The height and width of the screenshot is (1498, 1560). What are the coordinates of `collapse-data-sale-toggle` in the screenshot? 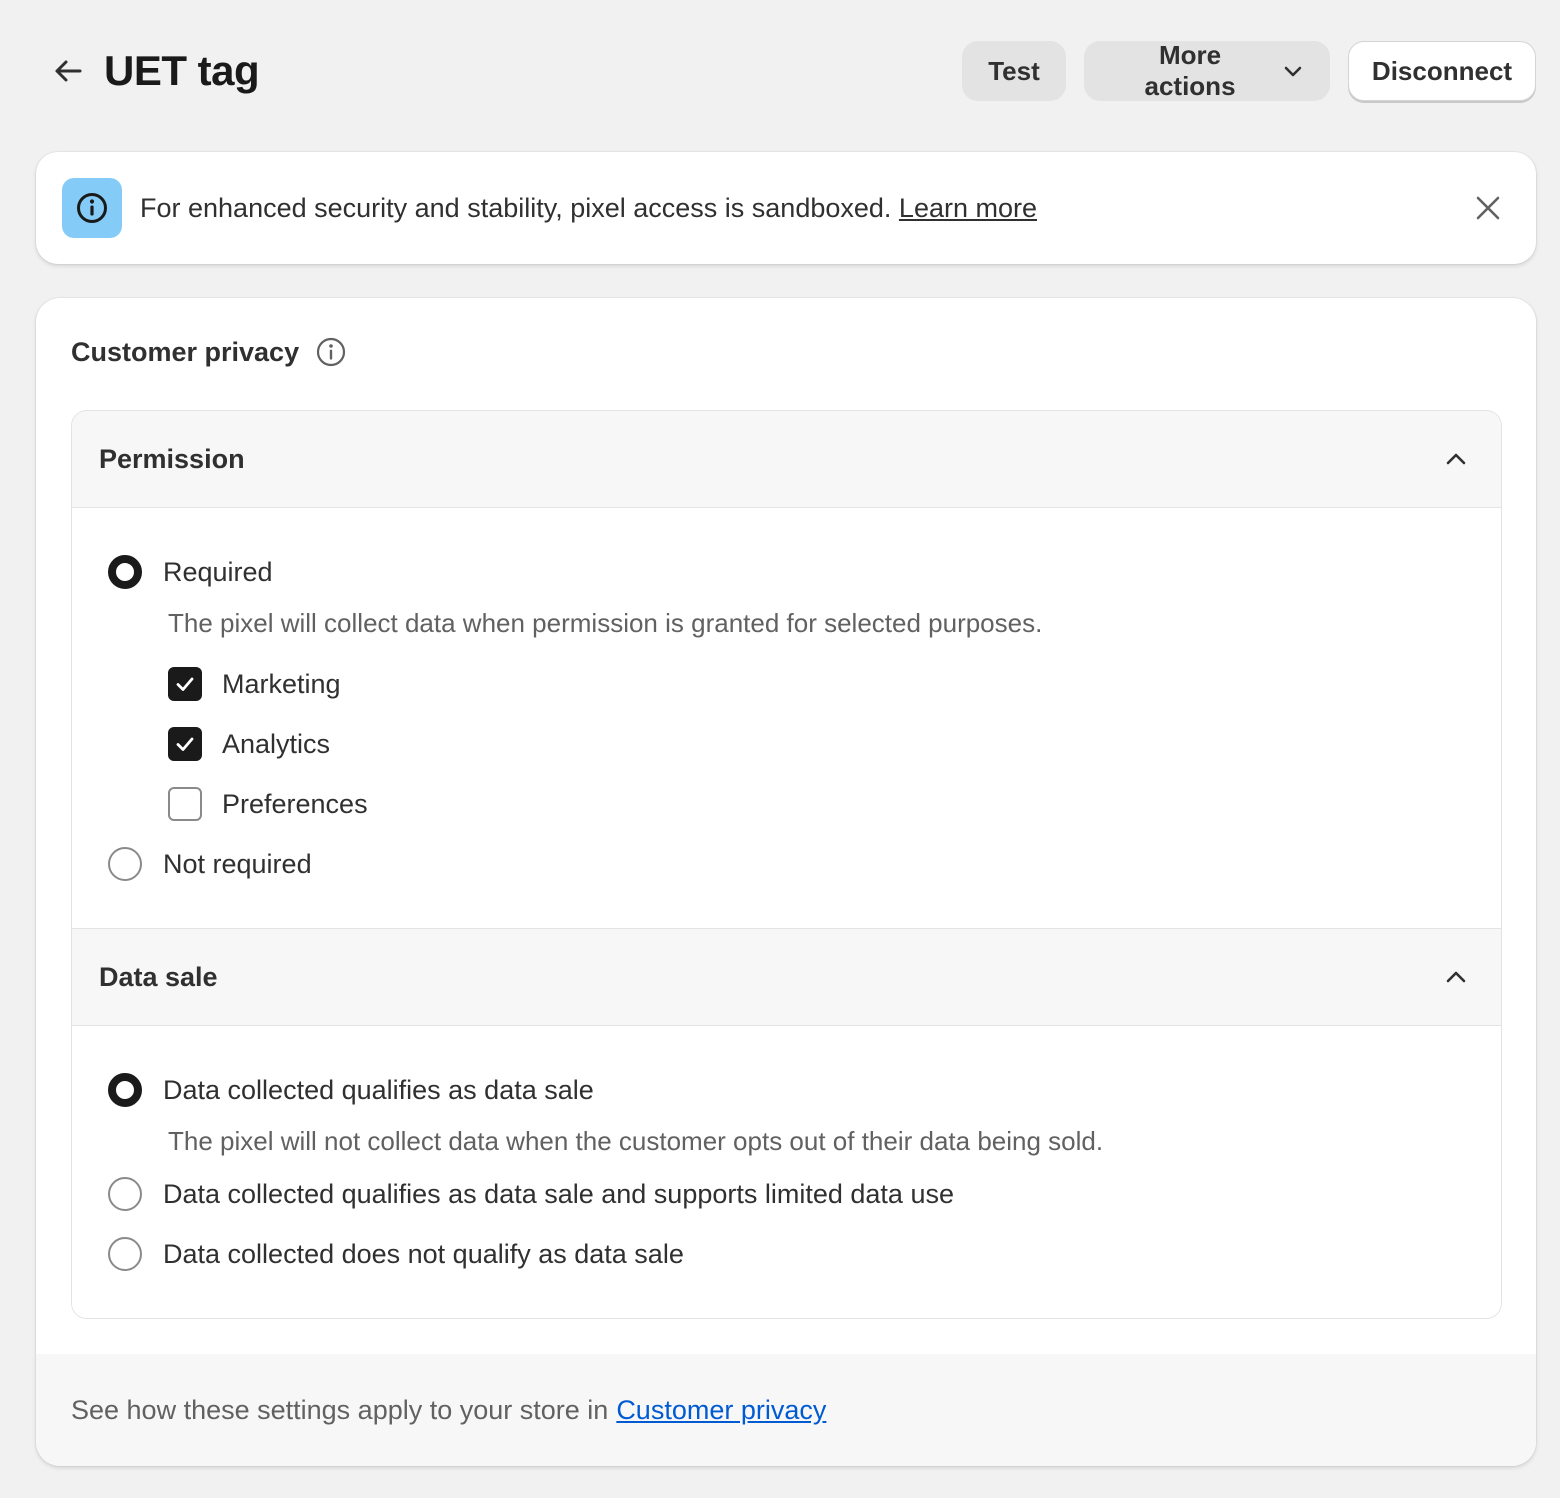 It's located at (1456, 977).